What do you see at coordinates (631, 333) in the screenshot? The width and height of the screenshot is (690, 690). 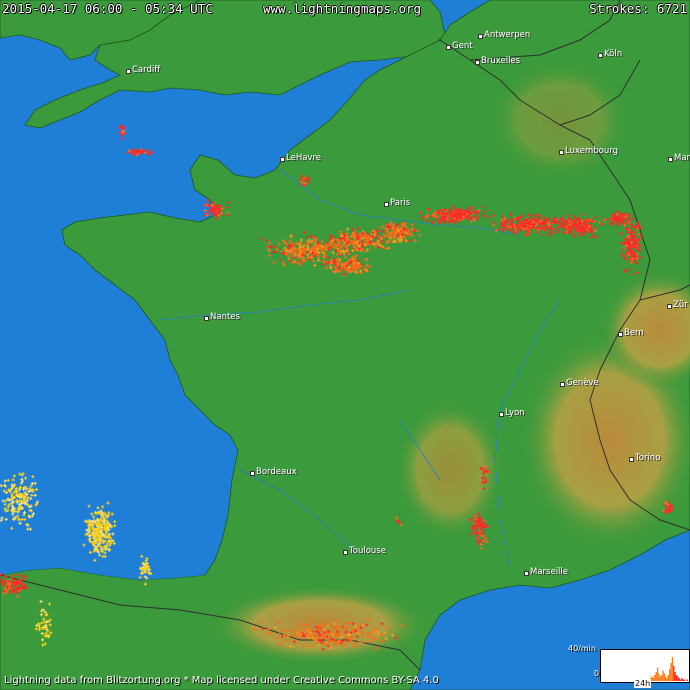 I see `city-bern: Bern` at bounding box center [631, 333].